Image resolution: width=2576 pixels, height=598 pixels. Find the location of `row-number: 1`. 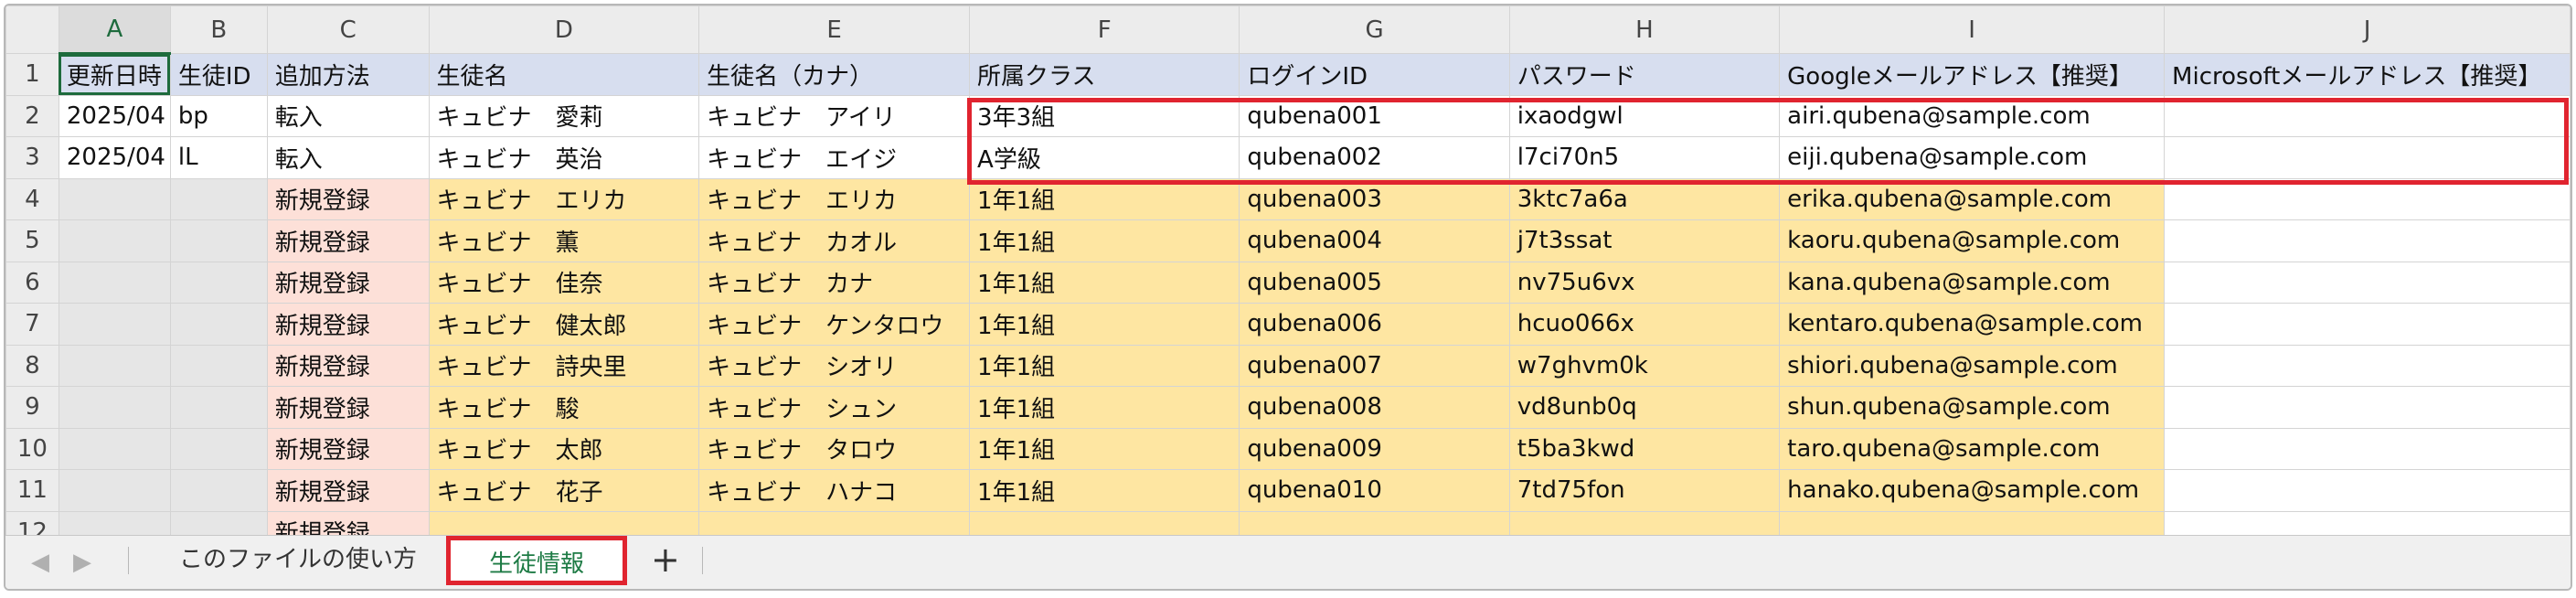

row-number: 1 is located at coordinates (32, 74).